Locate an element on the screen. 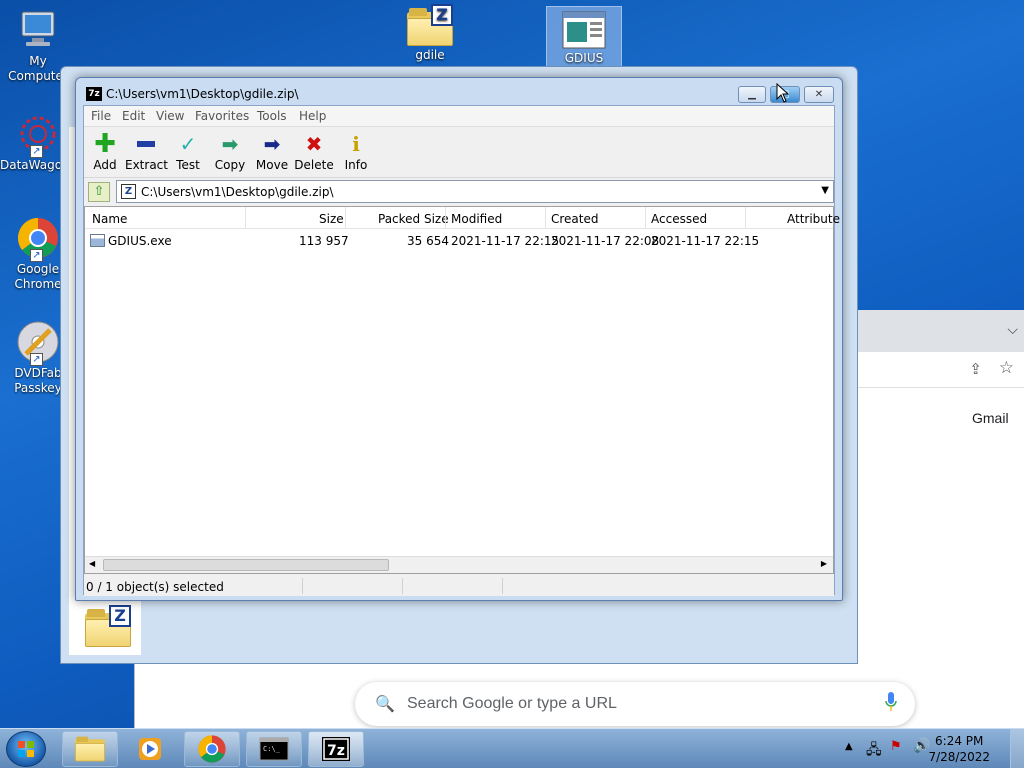  menu-tools: Tools is located at coordinates (272, 116).